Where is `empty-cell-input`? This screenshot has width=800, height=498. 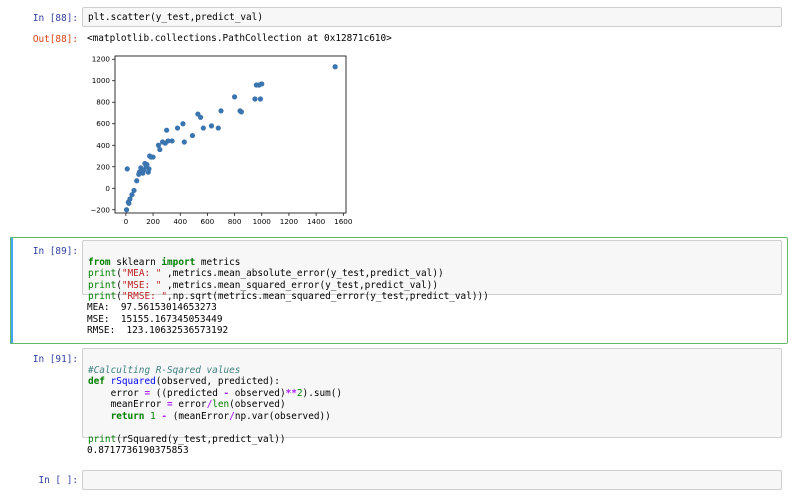
empty-cell-input is located at coordinates (432, 480).